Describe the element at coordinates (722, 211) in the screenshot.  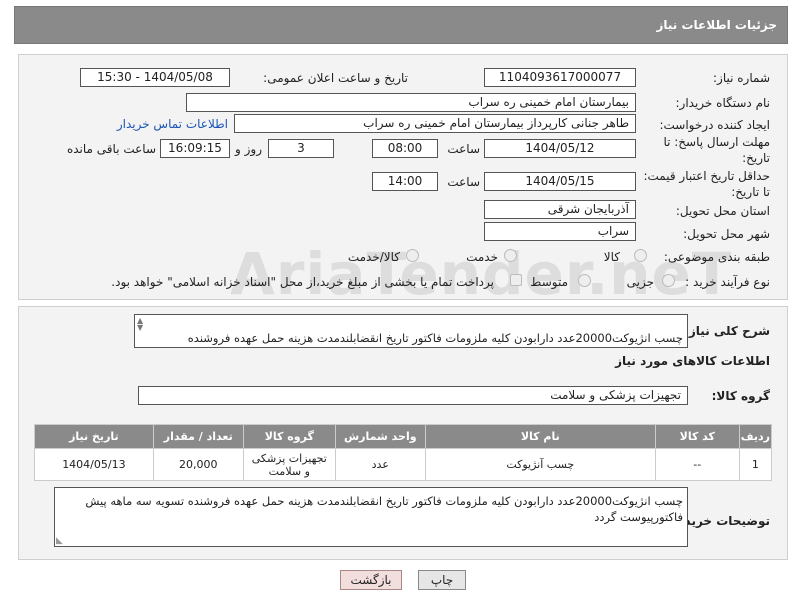
I see `province-label: استان محل تحویل:` at that location.